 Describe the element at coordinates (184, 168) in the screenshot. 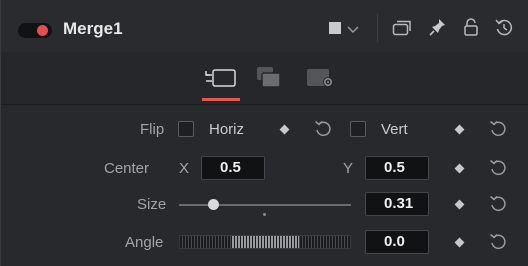

I see `center-x-label: X` at that location.